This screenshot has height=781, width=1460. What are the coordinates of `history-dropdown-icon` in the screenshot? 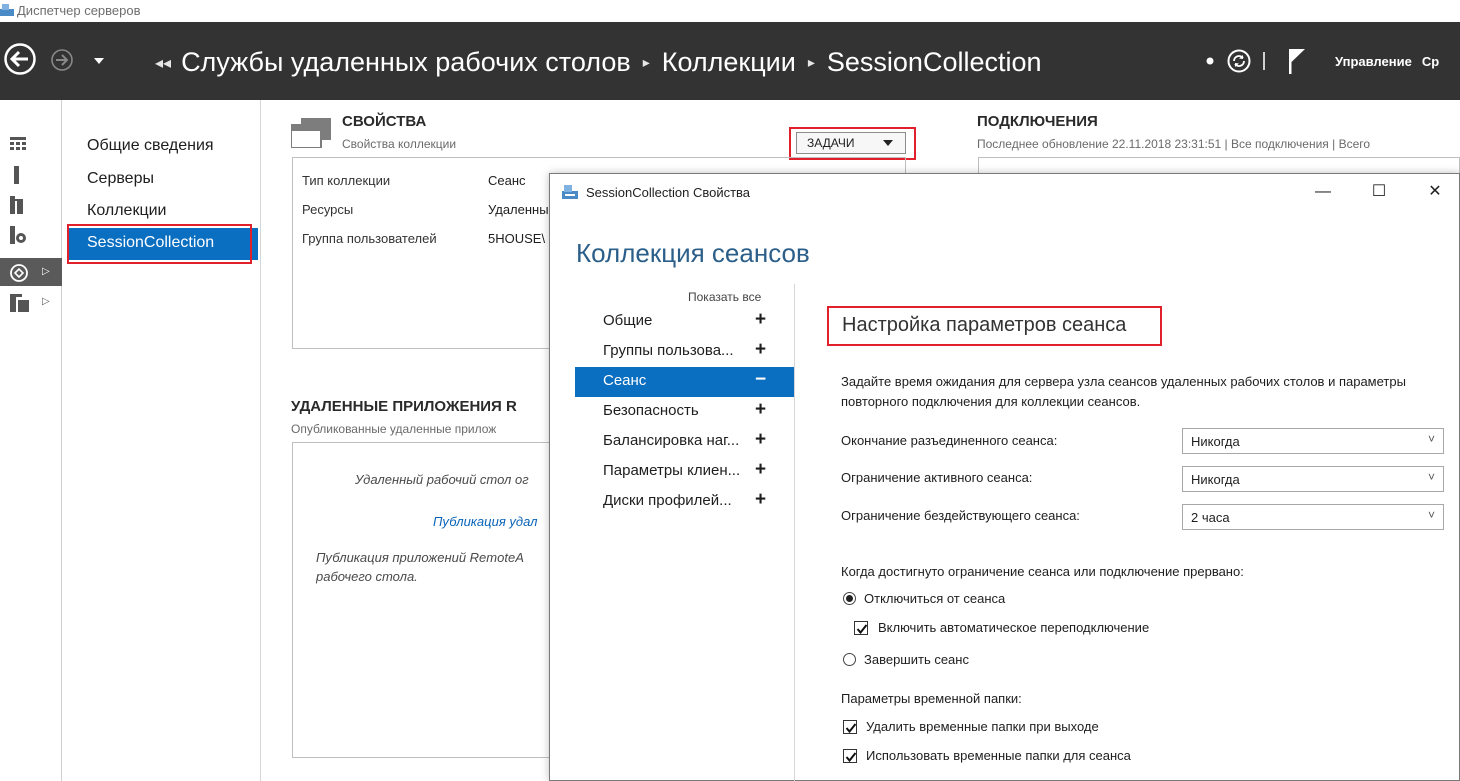 It's located at (99, 61).